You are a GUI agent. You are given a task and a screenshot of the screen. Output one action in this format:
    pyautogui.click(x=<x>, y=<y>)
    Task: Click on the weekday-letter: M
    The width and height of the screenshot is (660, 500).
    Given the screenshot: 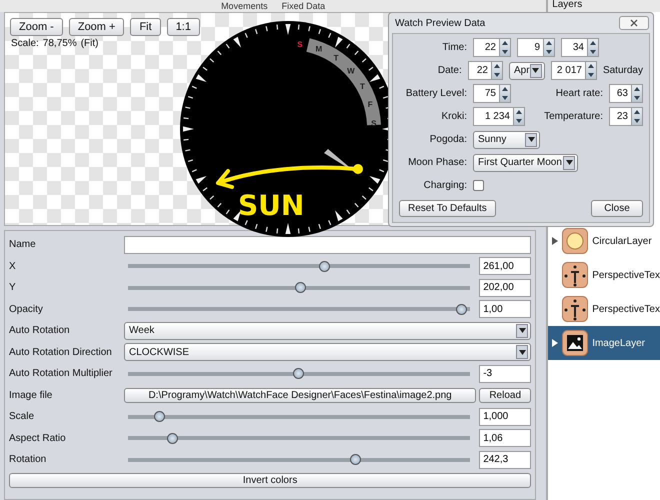 What is the action you would take?
    pyautogui.click(x=318, y=49)
    